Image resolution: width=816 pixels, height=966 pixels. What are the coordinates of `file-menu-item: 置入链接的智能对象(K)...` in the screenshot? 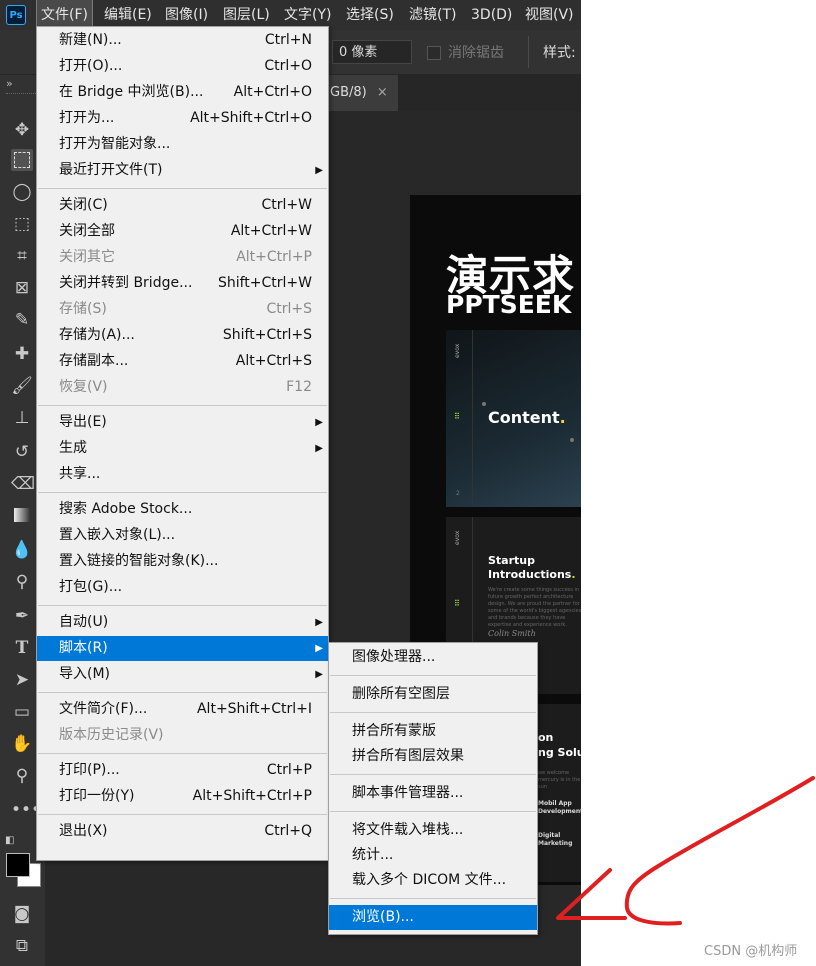 It's located at (182, 561).